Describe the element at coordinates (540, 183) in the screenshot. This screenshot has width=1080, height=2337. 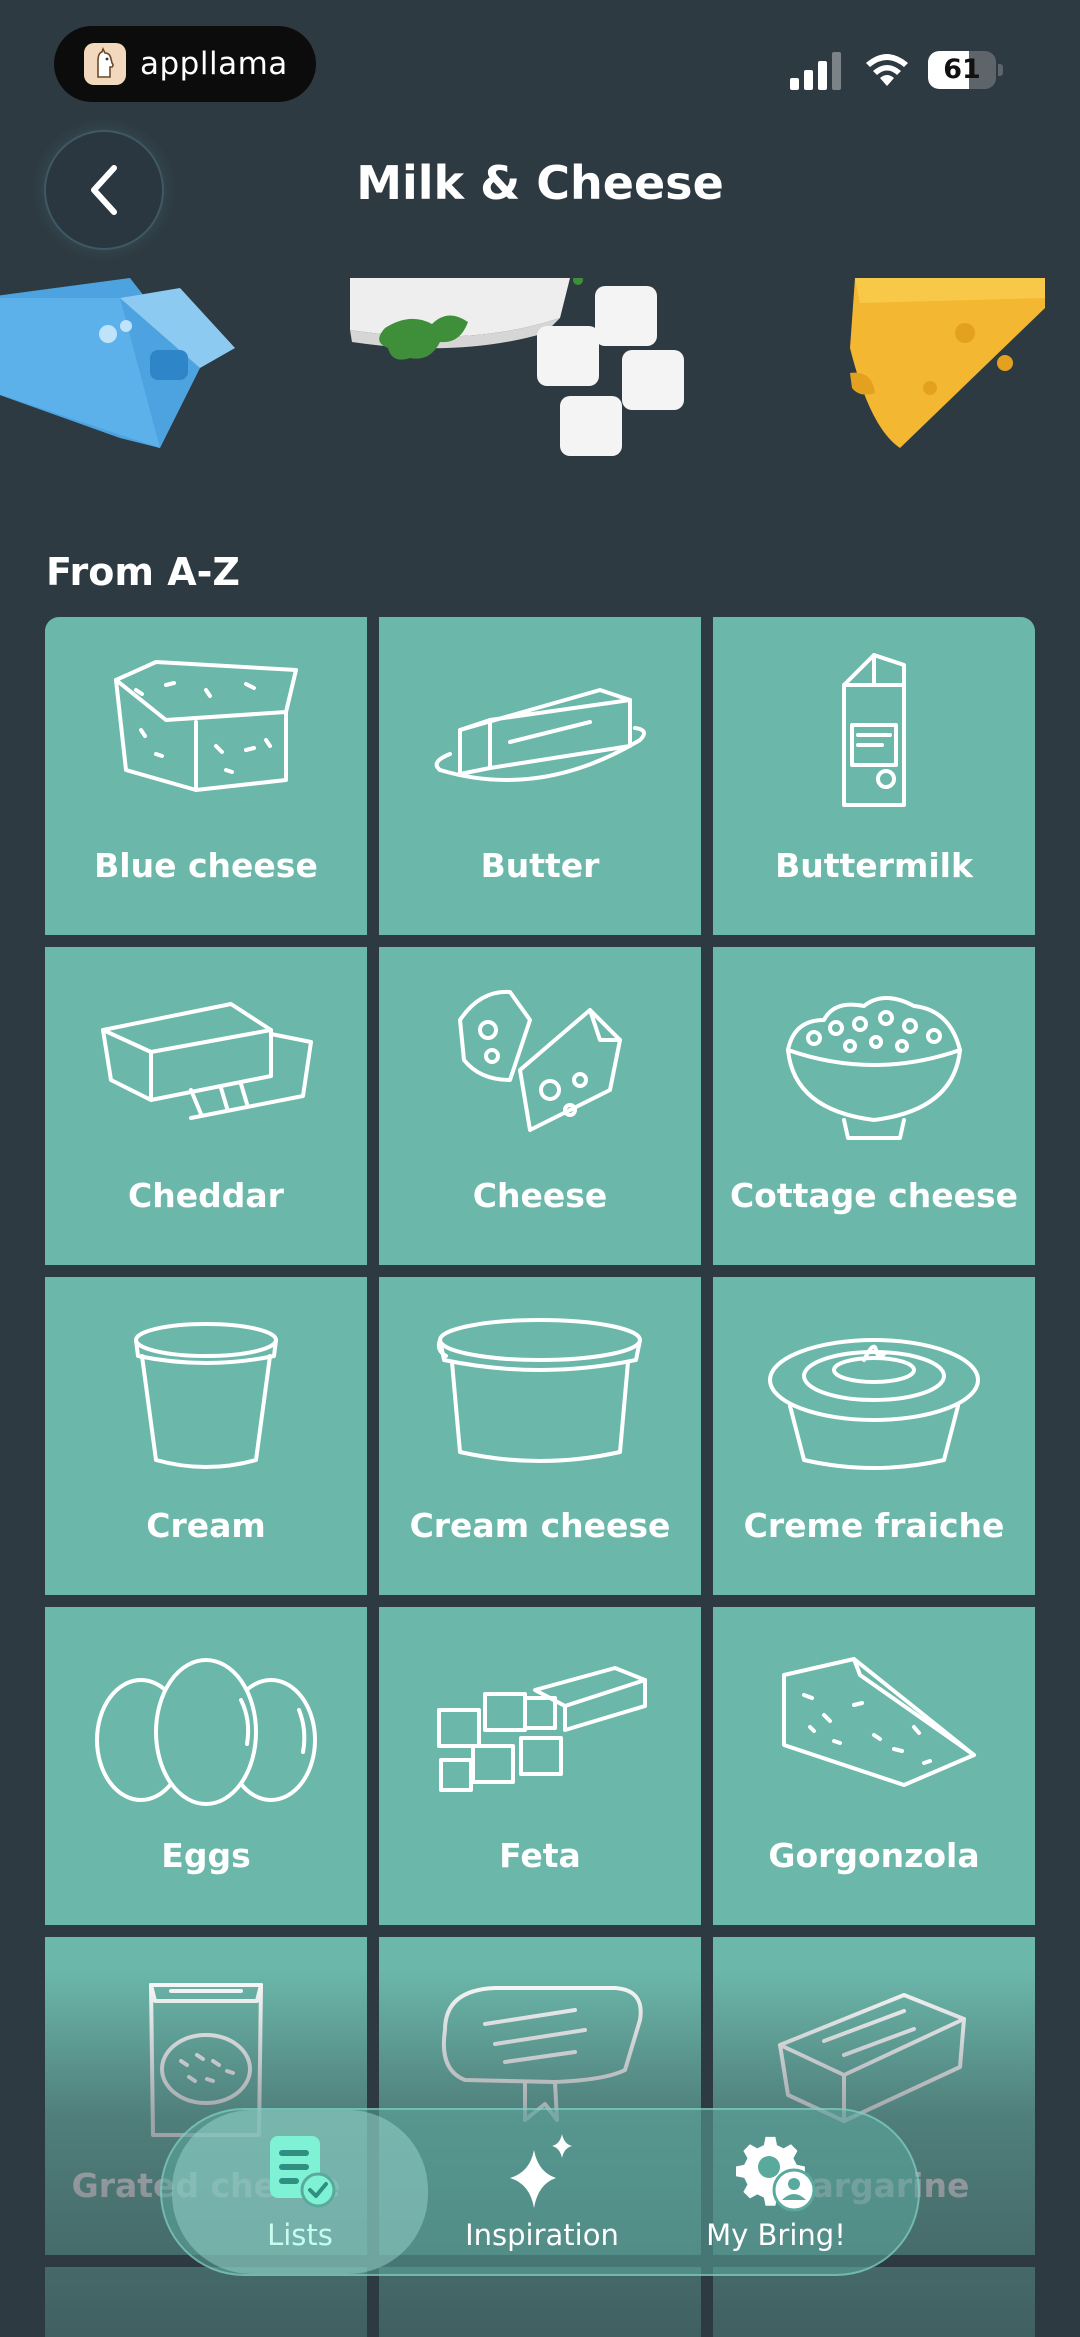
I see `page-title: Milk & Cheese` at that location.